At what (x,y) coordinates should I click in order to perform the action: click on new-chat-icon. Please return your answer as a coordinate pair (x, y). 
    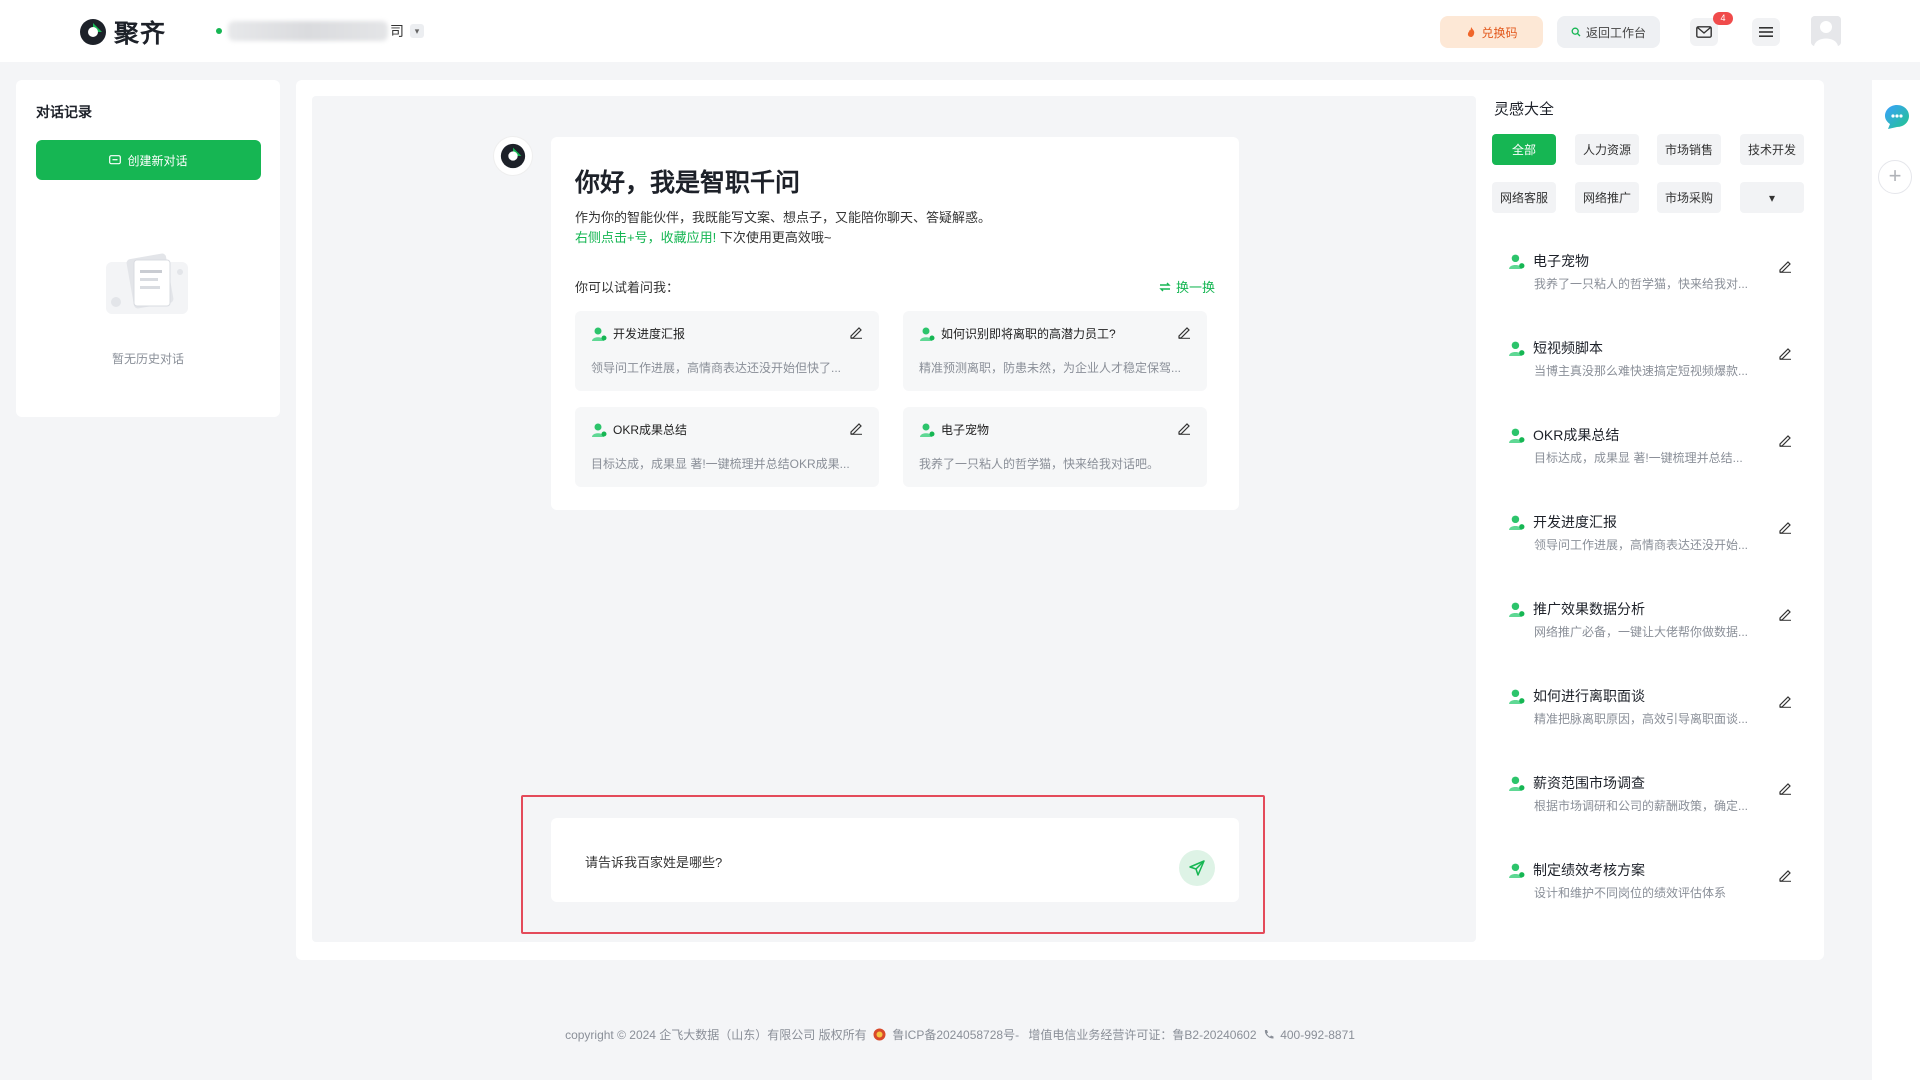
    Looking at the image, I should click on (115, 159).